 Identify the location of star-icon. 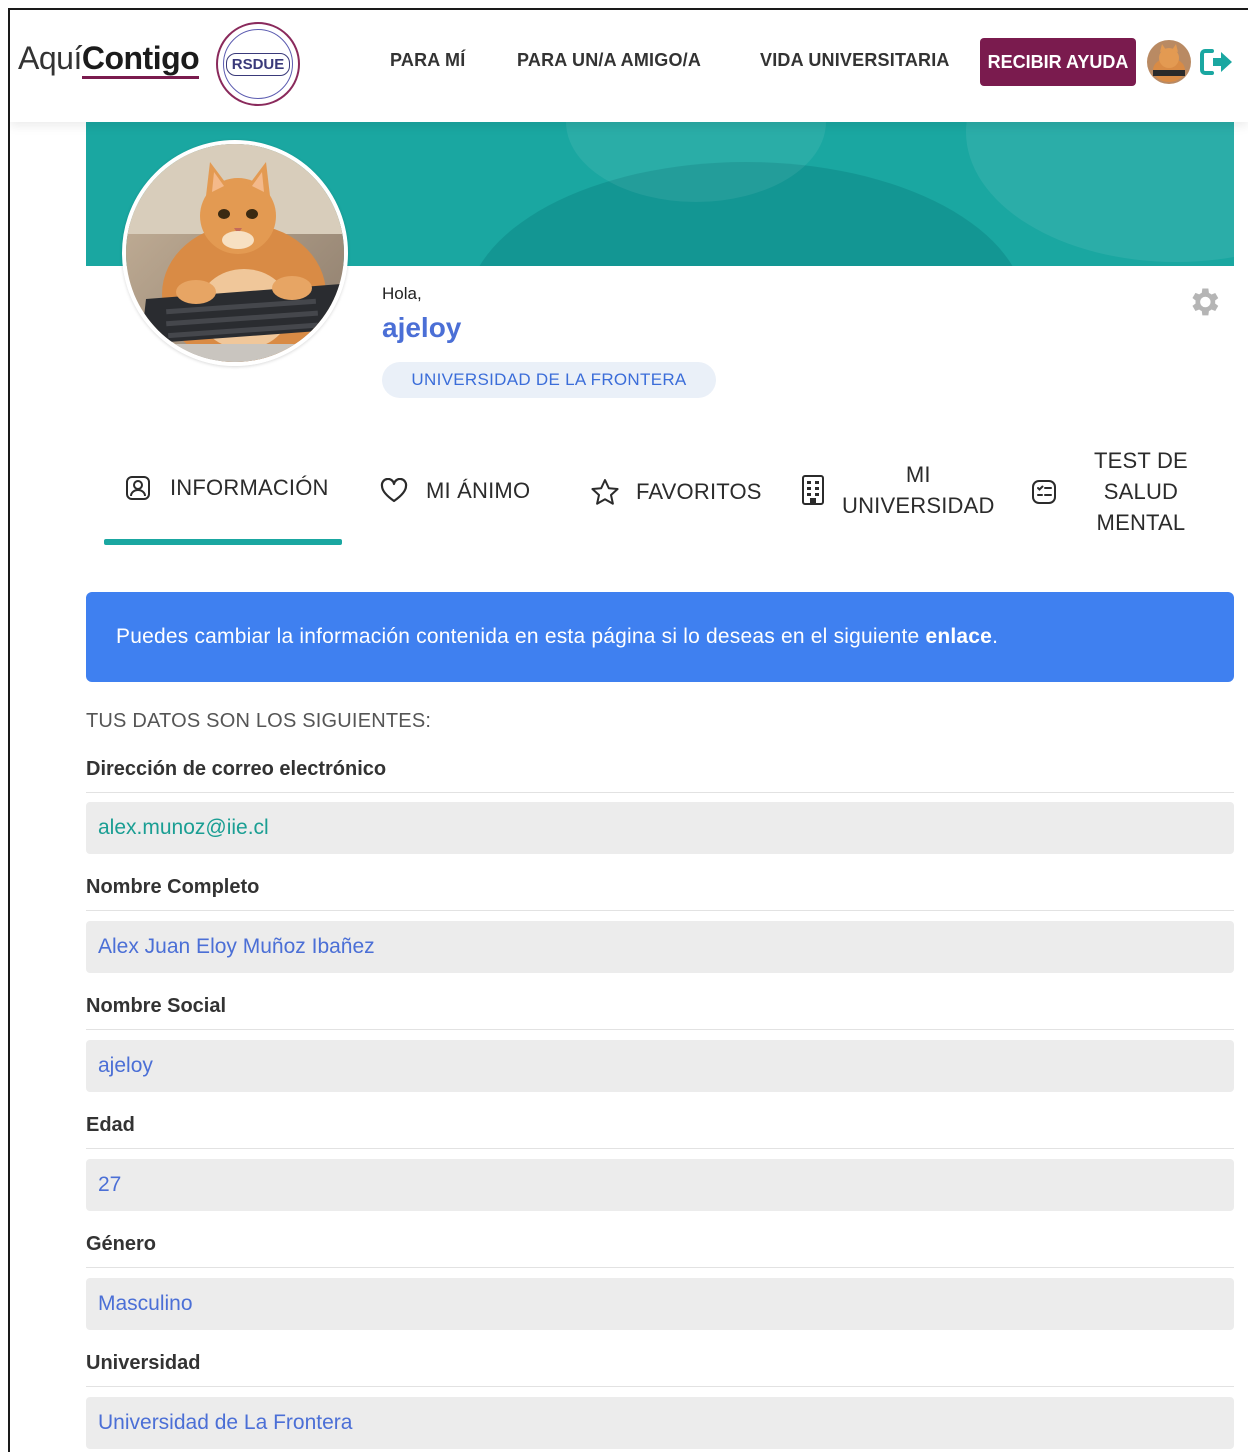
(605, 492).